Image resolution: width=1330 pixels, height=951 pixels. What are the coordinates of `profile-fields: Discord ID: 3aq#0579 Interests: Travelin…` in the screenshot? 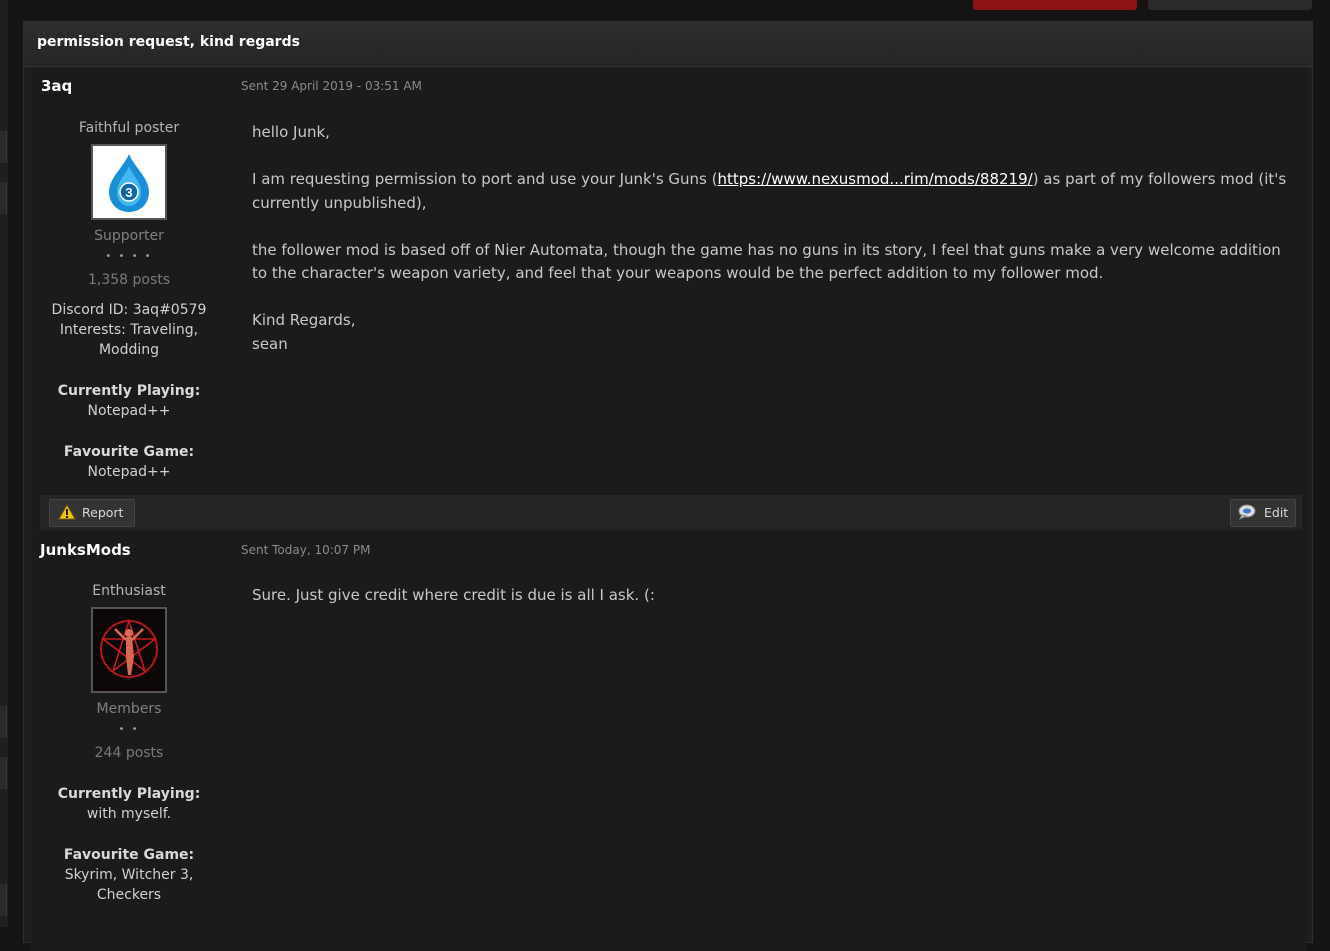 It's located at (129, 330).